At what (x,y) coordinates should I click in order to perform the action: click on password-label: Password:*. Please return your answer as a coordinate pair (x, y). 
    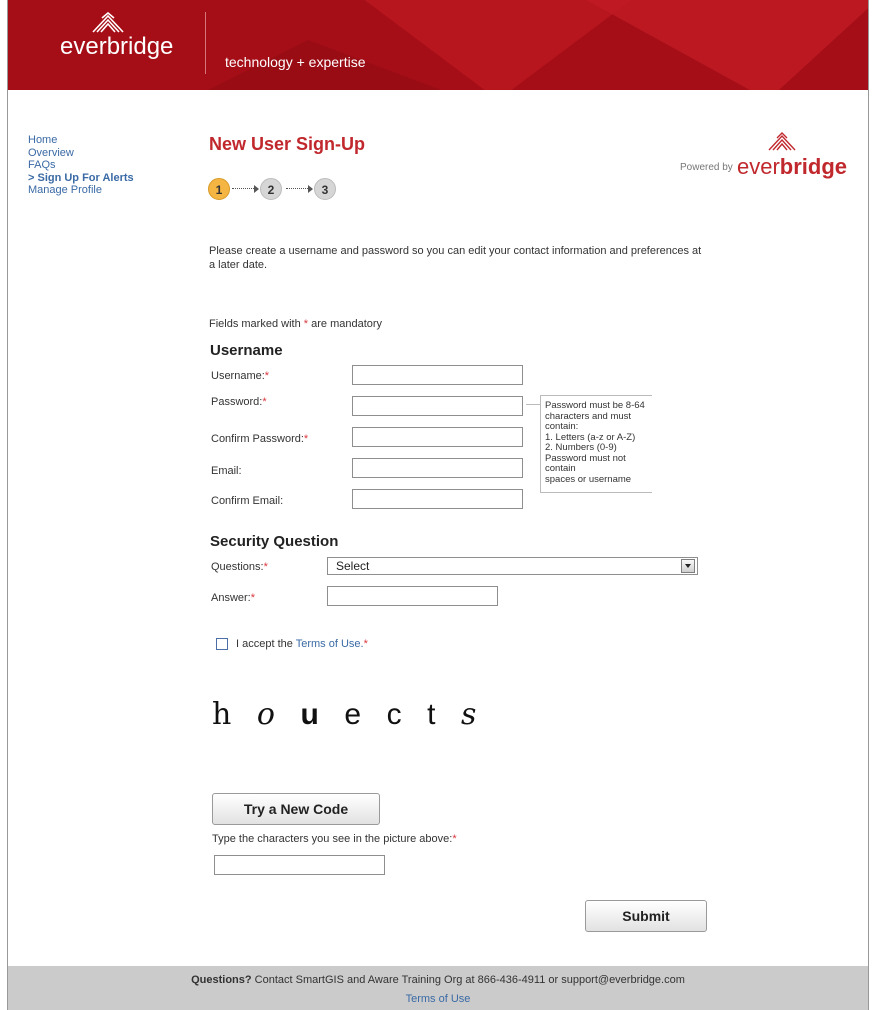
    Looking at the image, I should click on (239, 402).